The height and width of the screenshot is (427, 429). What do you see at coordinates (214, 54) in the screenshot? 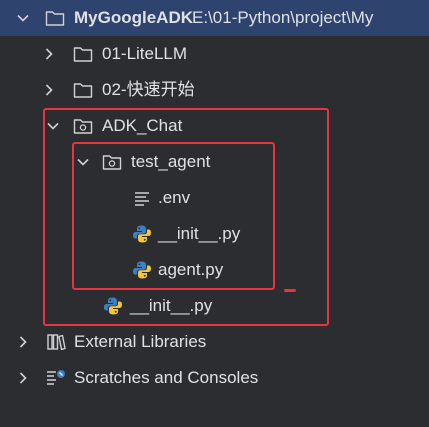
I see `tree-row-folder: 01-LiteLLM` at bounding box center [214, 54].